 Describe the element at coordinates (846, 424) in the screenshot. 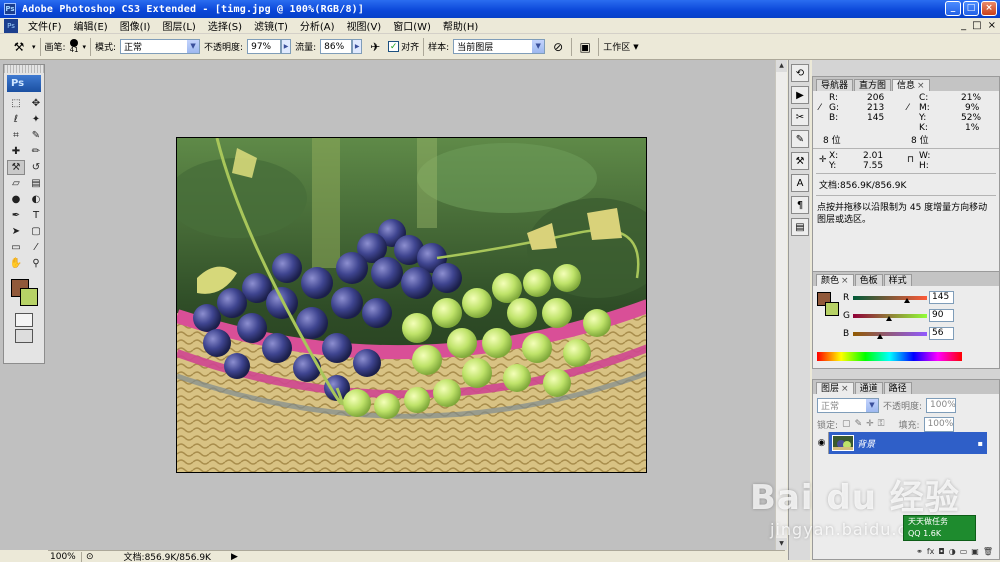

I see `lock-transparency-icon: ▢` at that location.